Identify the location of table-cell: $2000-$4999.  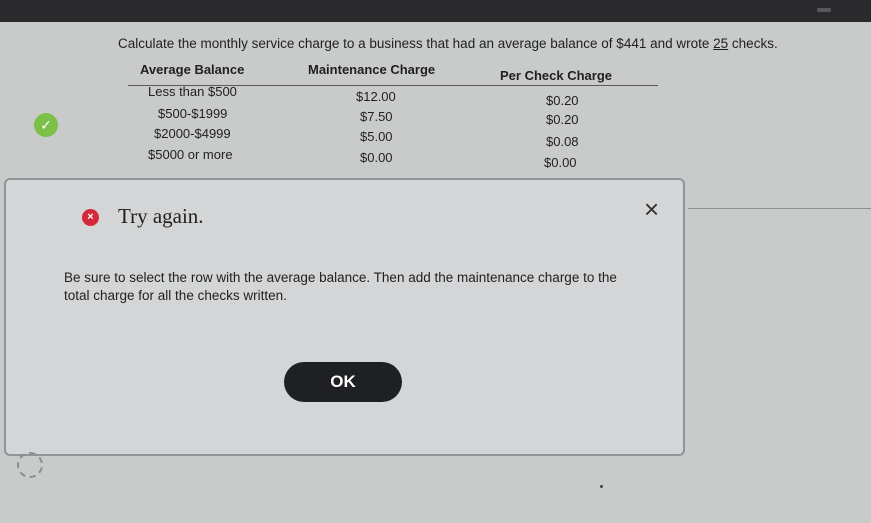
(192, 133).